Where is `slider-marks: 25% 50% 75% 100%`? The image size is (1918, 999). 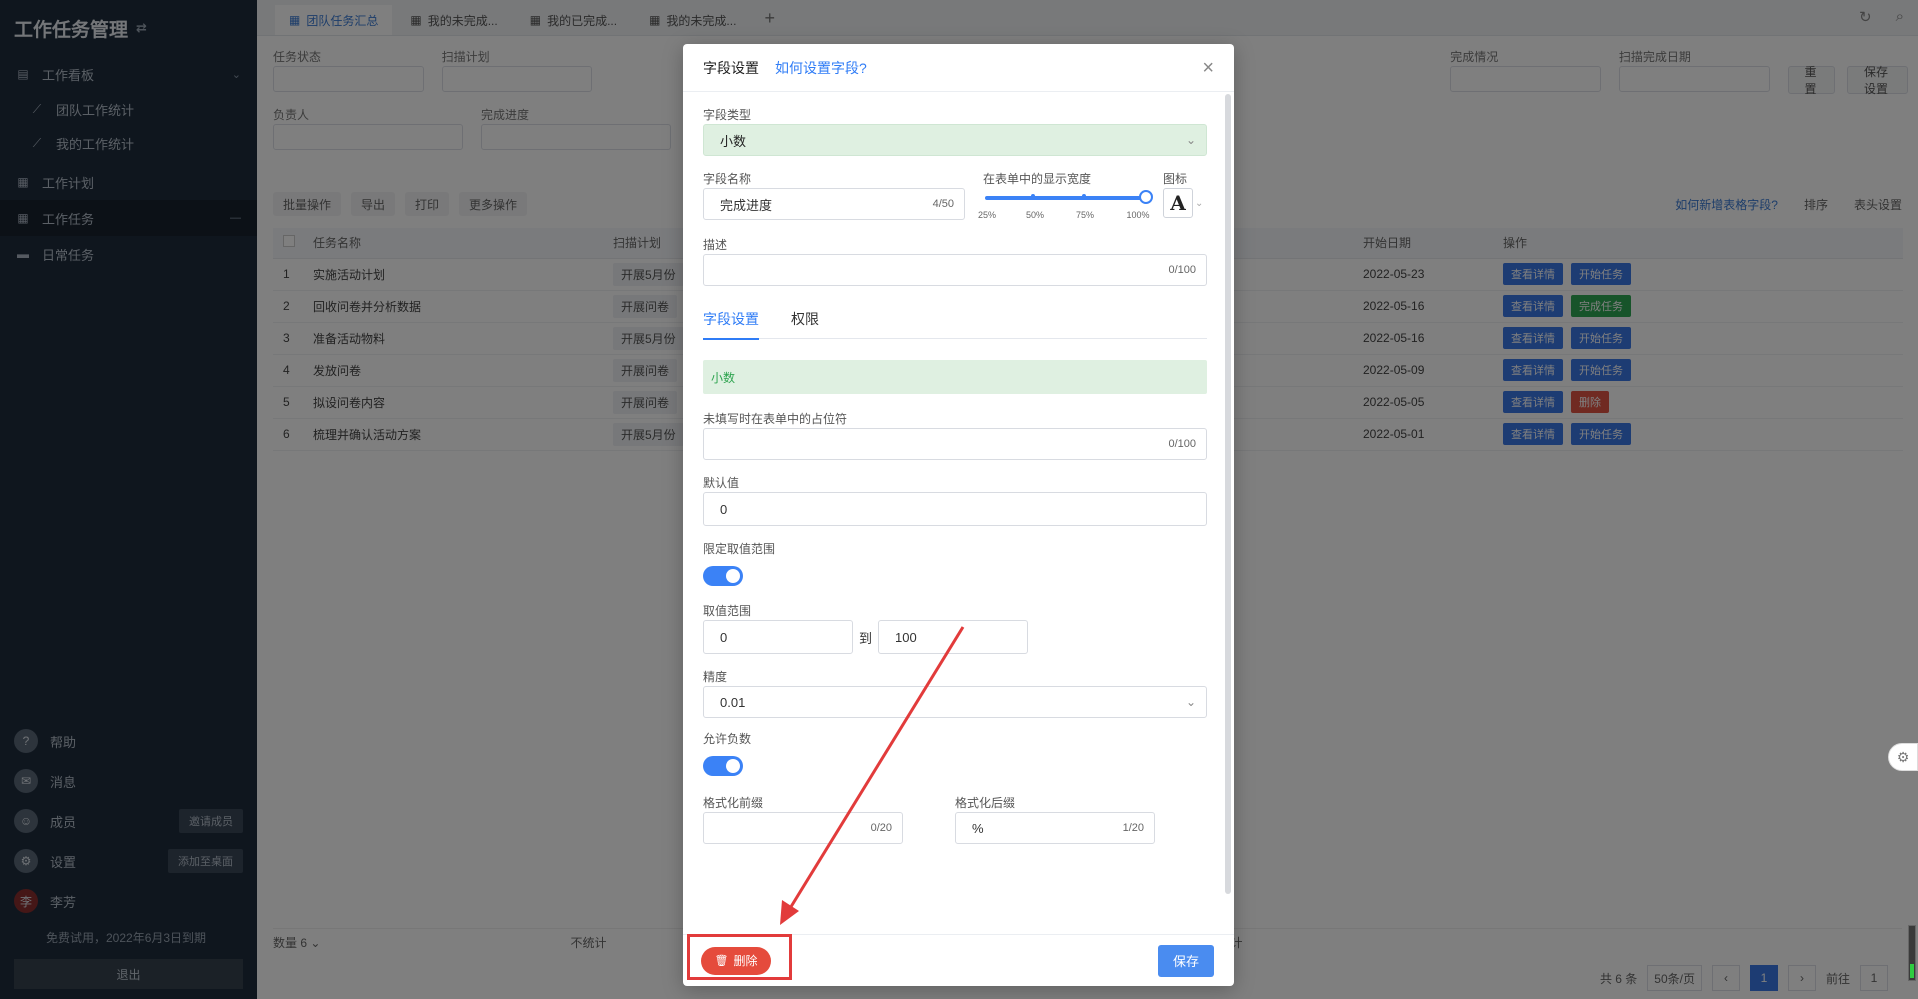 slider-marks: 25% 50% 75% 100% is located at coordinates (1063, 215).